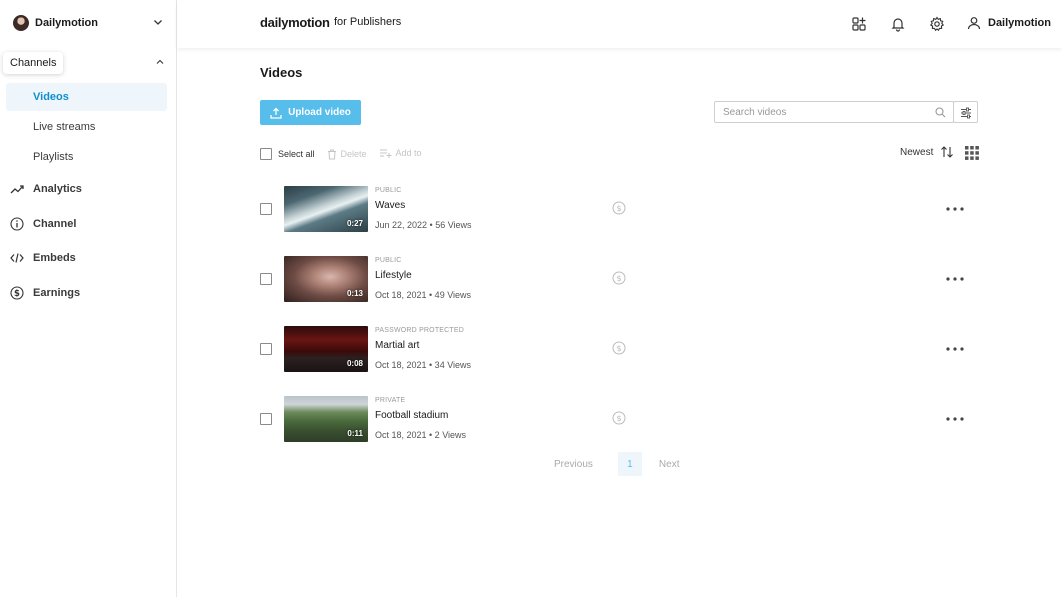 Image resolution: width=1062 pixels, height=597 pixels. What do you see at coordinates (947, 152) in the screenshot?
I see `sort-icon` at bounding box center [947, 152].